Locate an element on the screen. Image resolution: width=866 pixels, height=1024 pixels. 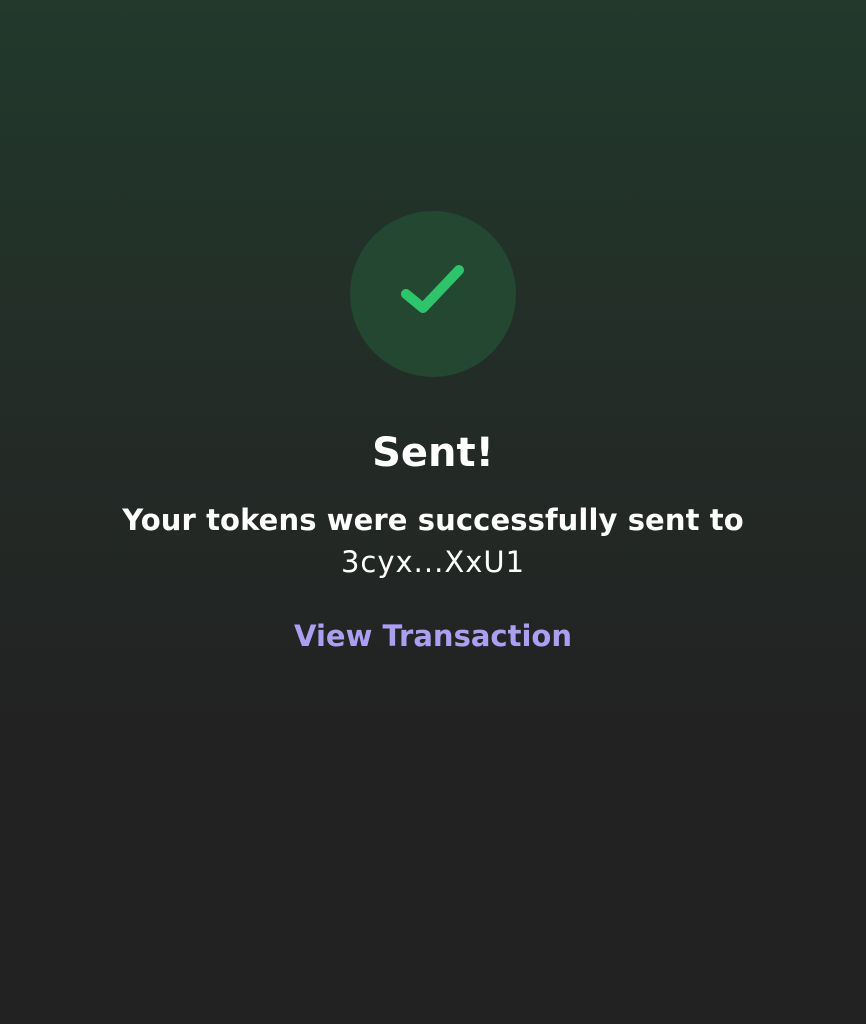
check-icon is located at coordinates (432, 289).